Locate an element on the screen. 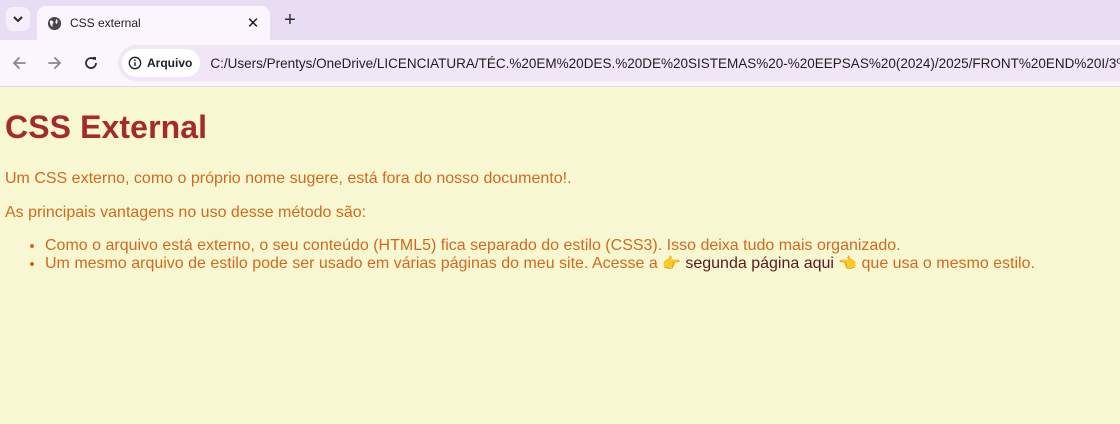 The width and height of the screenshot is (1120, 424). arrow-right-icon is located at coordinates (55, 63).